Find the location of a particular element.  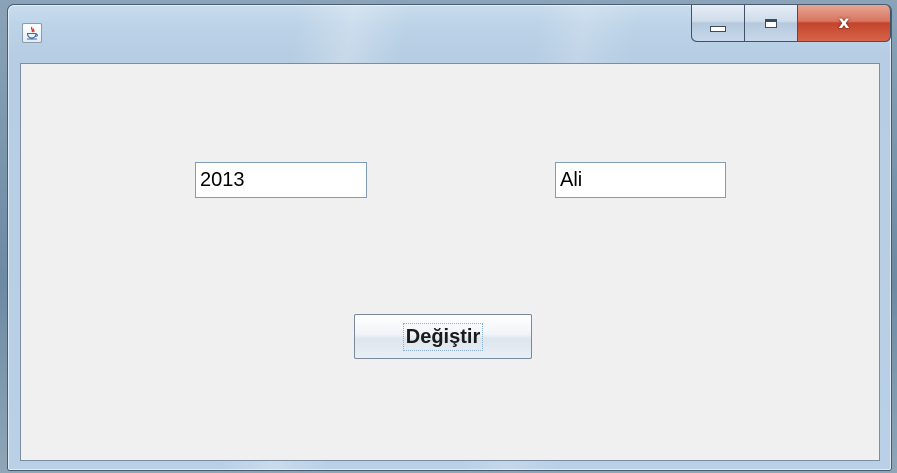

minimize-button is located at coordinates (717, 23).